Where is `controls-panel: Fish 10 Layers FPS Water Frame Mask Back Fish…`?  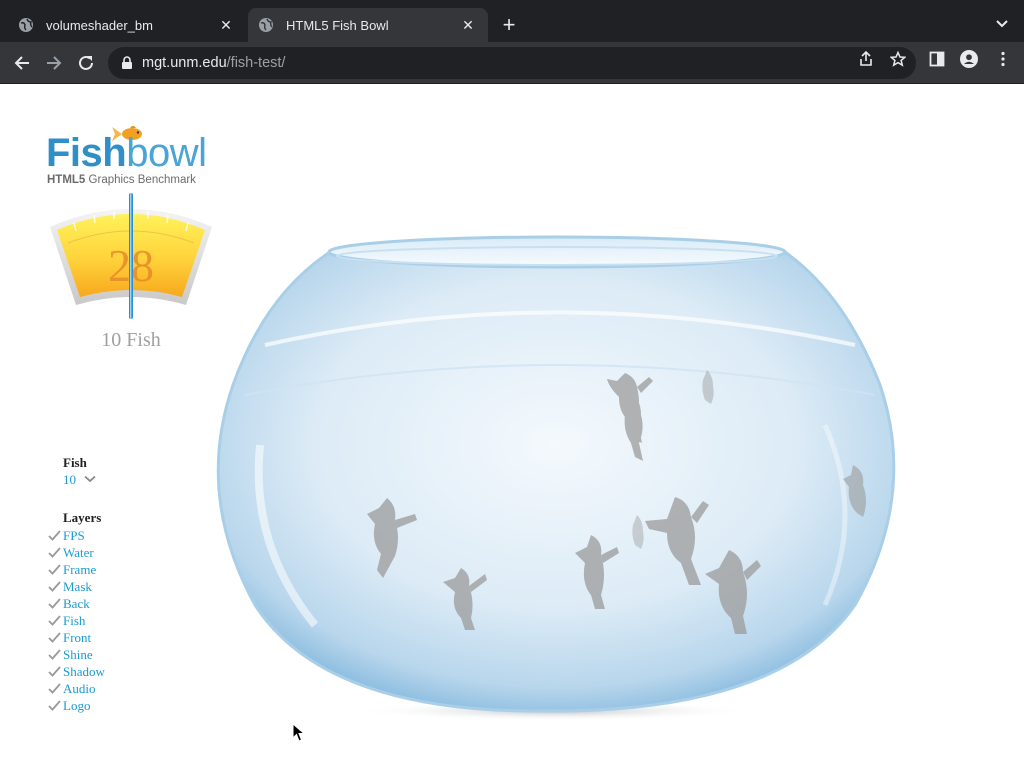
controls-panel: Fish 10 Layers FPS Water Frame Mask Back Fish… is located at coordinates (108, 584).